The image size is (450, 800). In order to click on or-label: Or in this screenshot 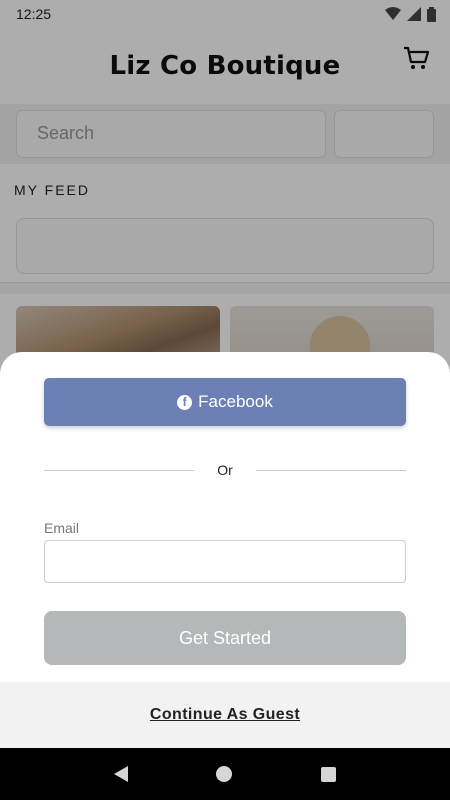, I will do `click(225, 470)`.